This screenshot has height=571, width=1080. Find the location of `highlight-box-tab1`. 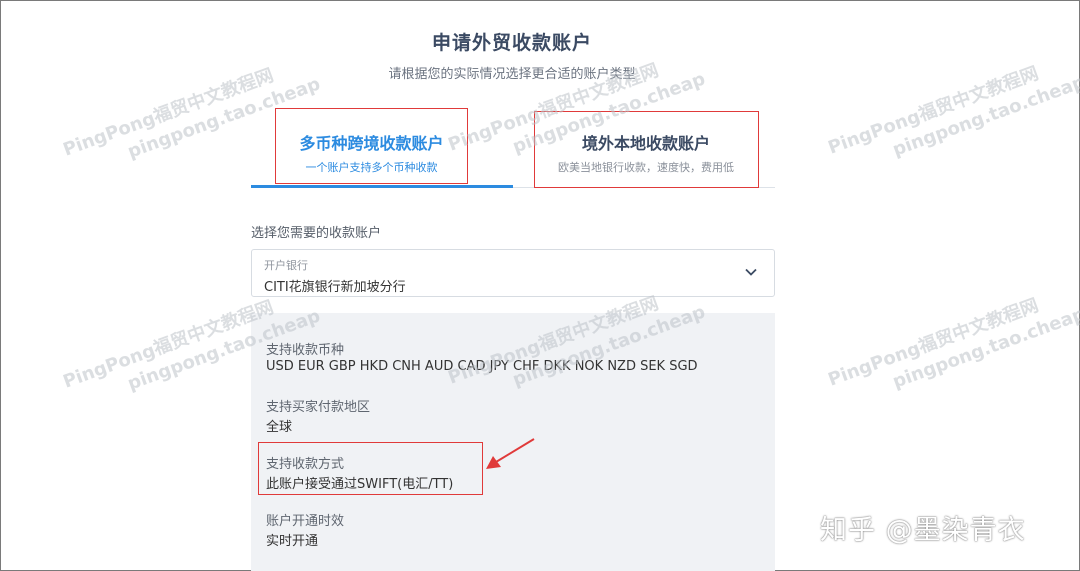

highlight-box-tab1 is located at coordinates (371, 146).